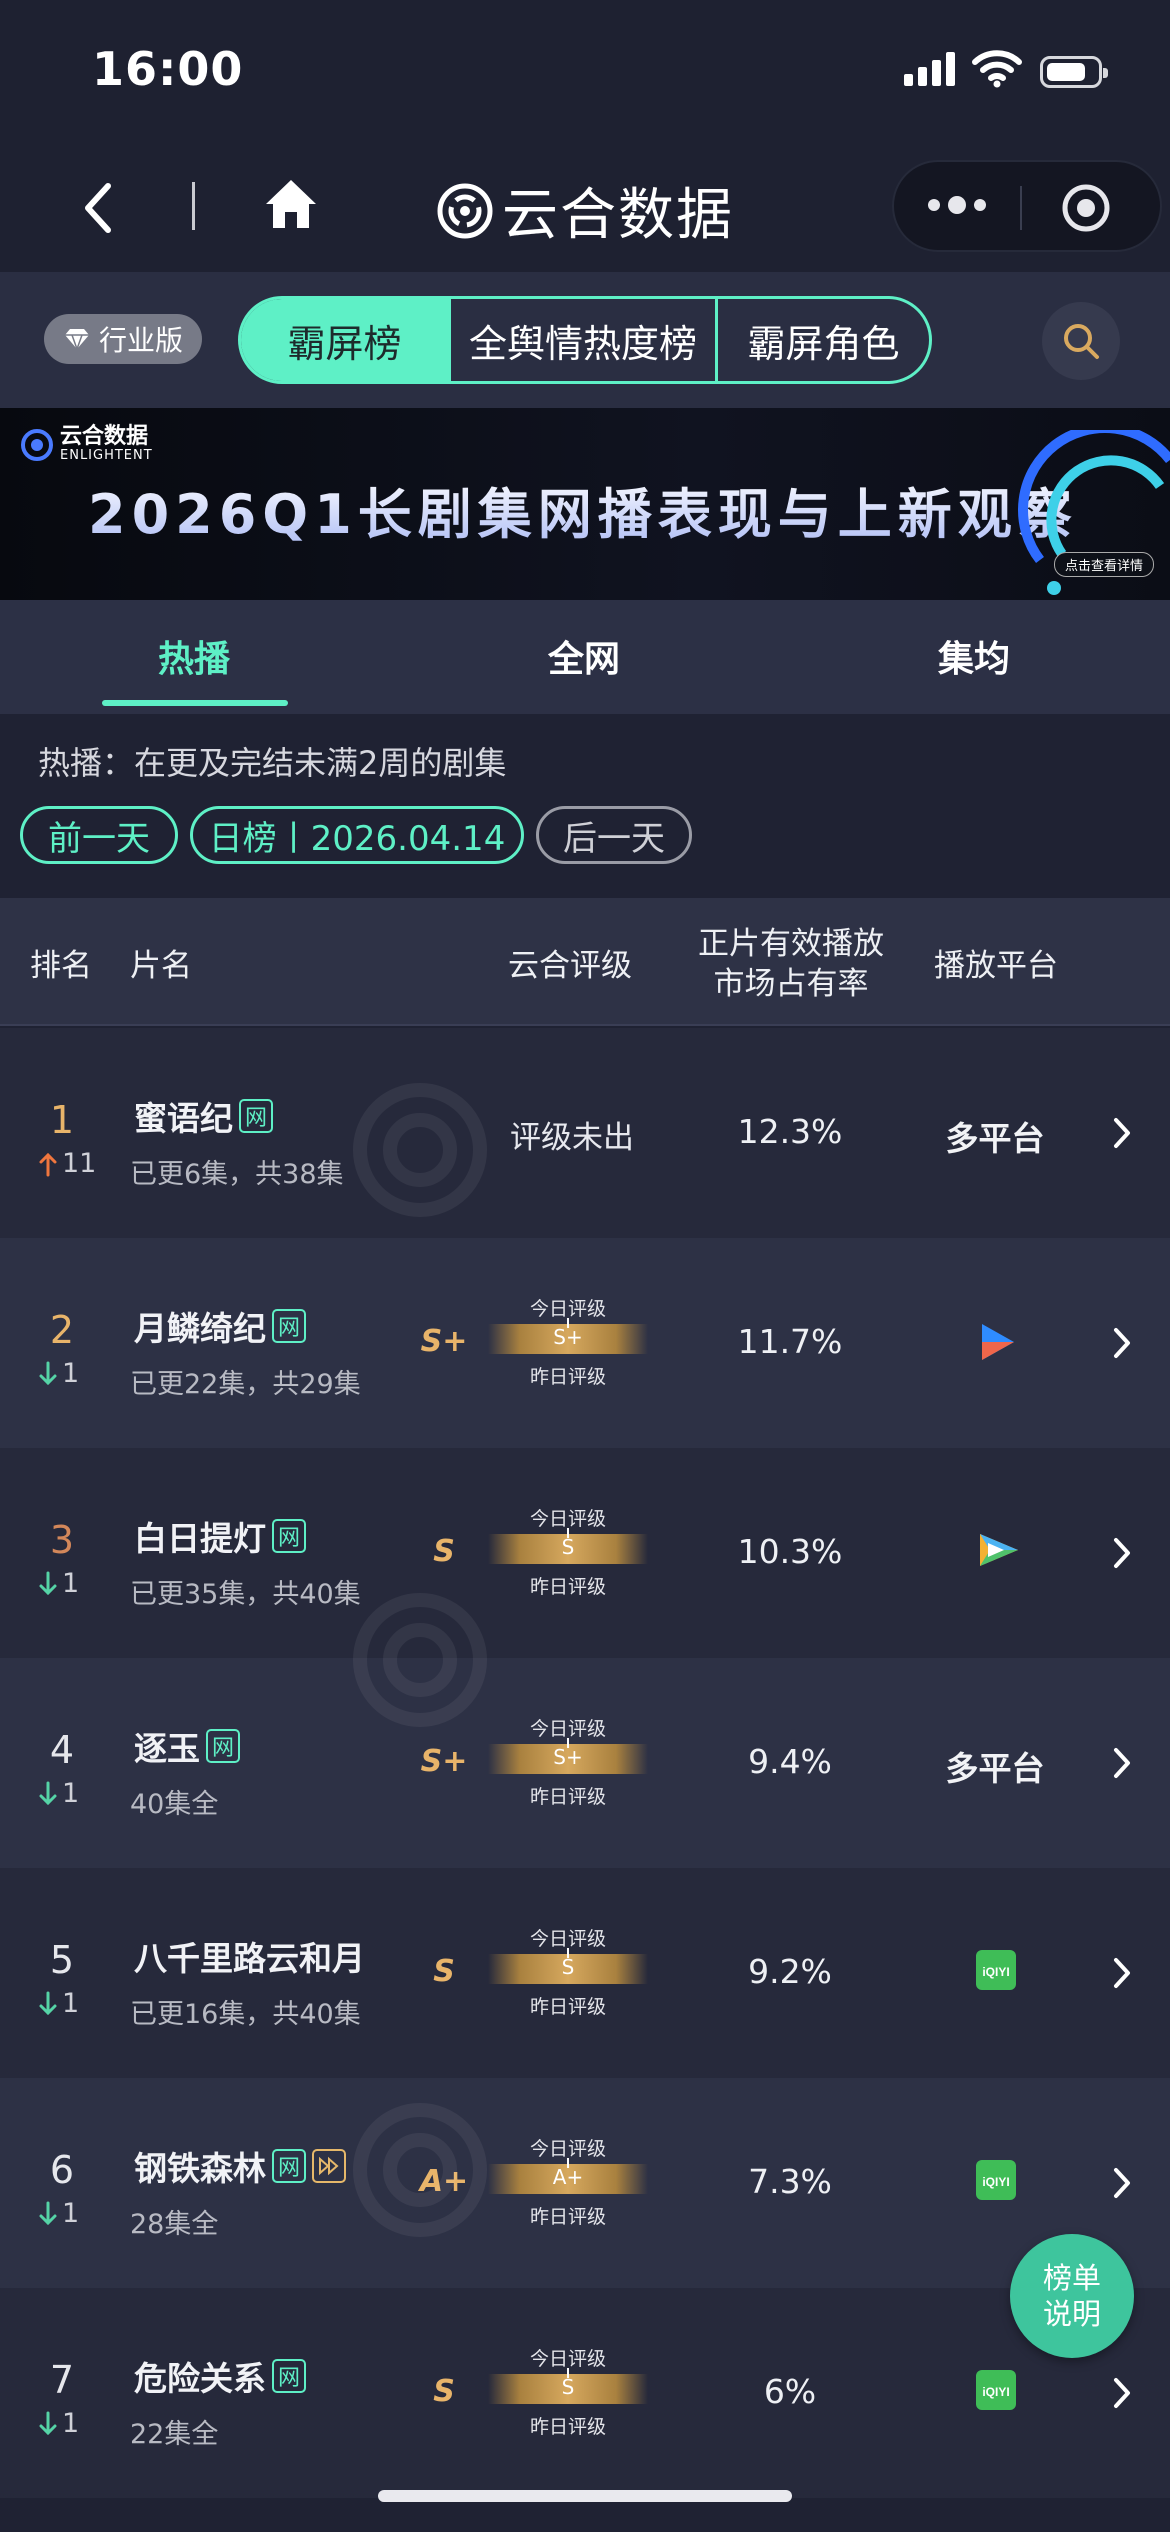  What do you see at coordinates (1086, 208) in the screenshot?
I see `close-miniprogram-icon` at bounding box center [1086, 208].